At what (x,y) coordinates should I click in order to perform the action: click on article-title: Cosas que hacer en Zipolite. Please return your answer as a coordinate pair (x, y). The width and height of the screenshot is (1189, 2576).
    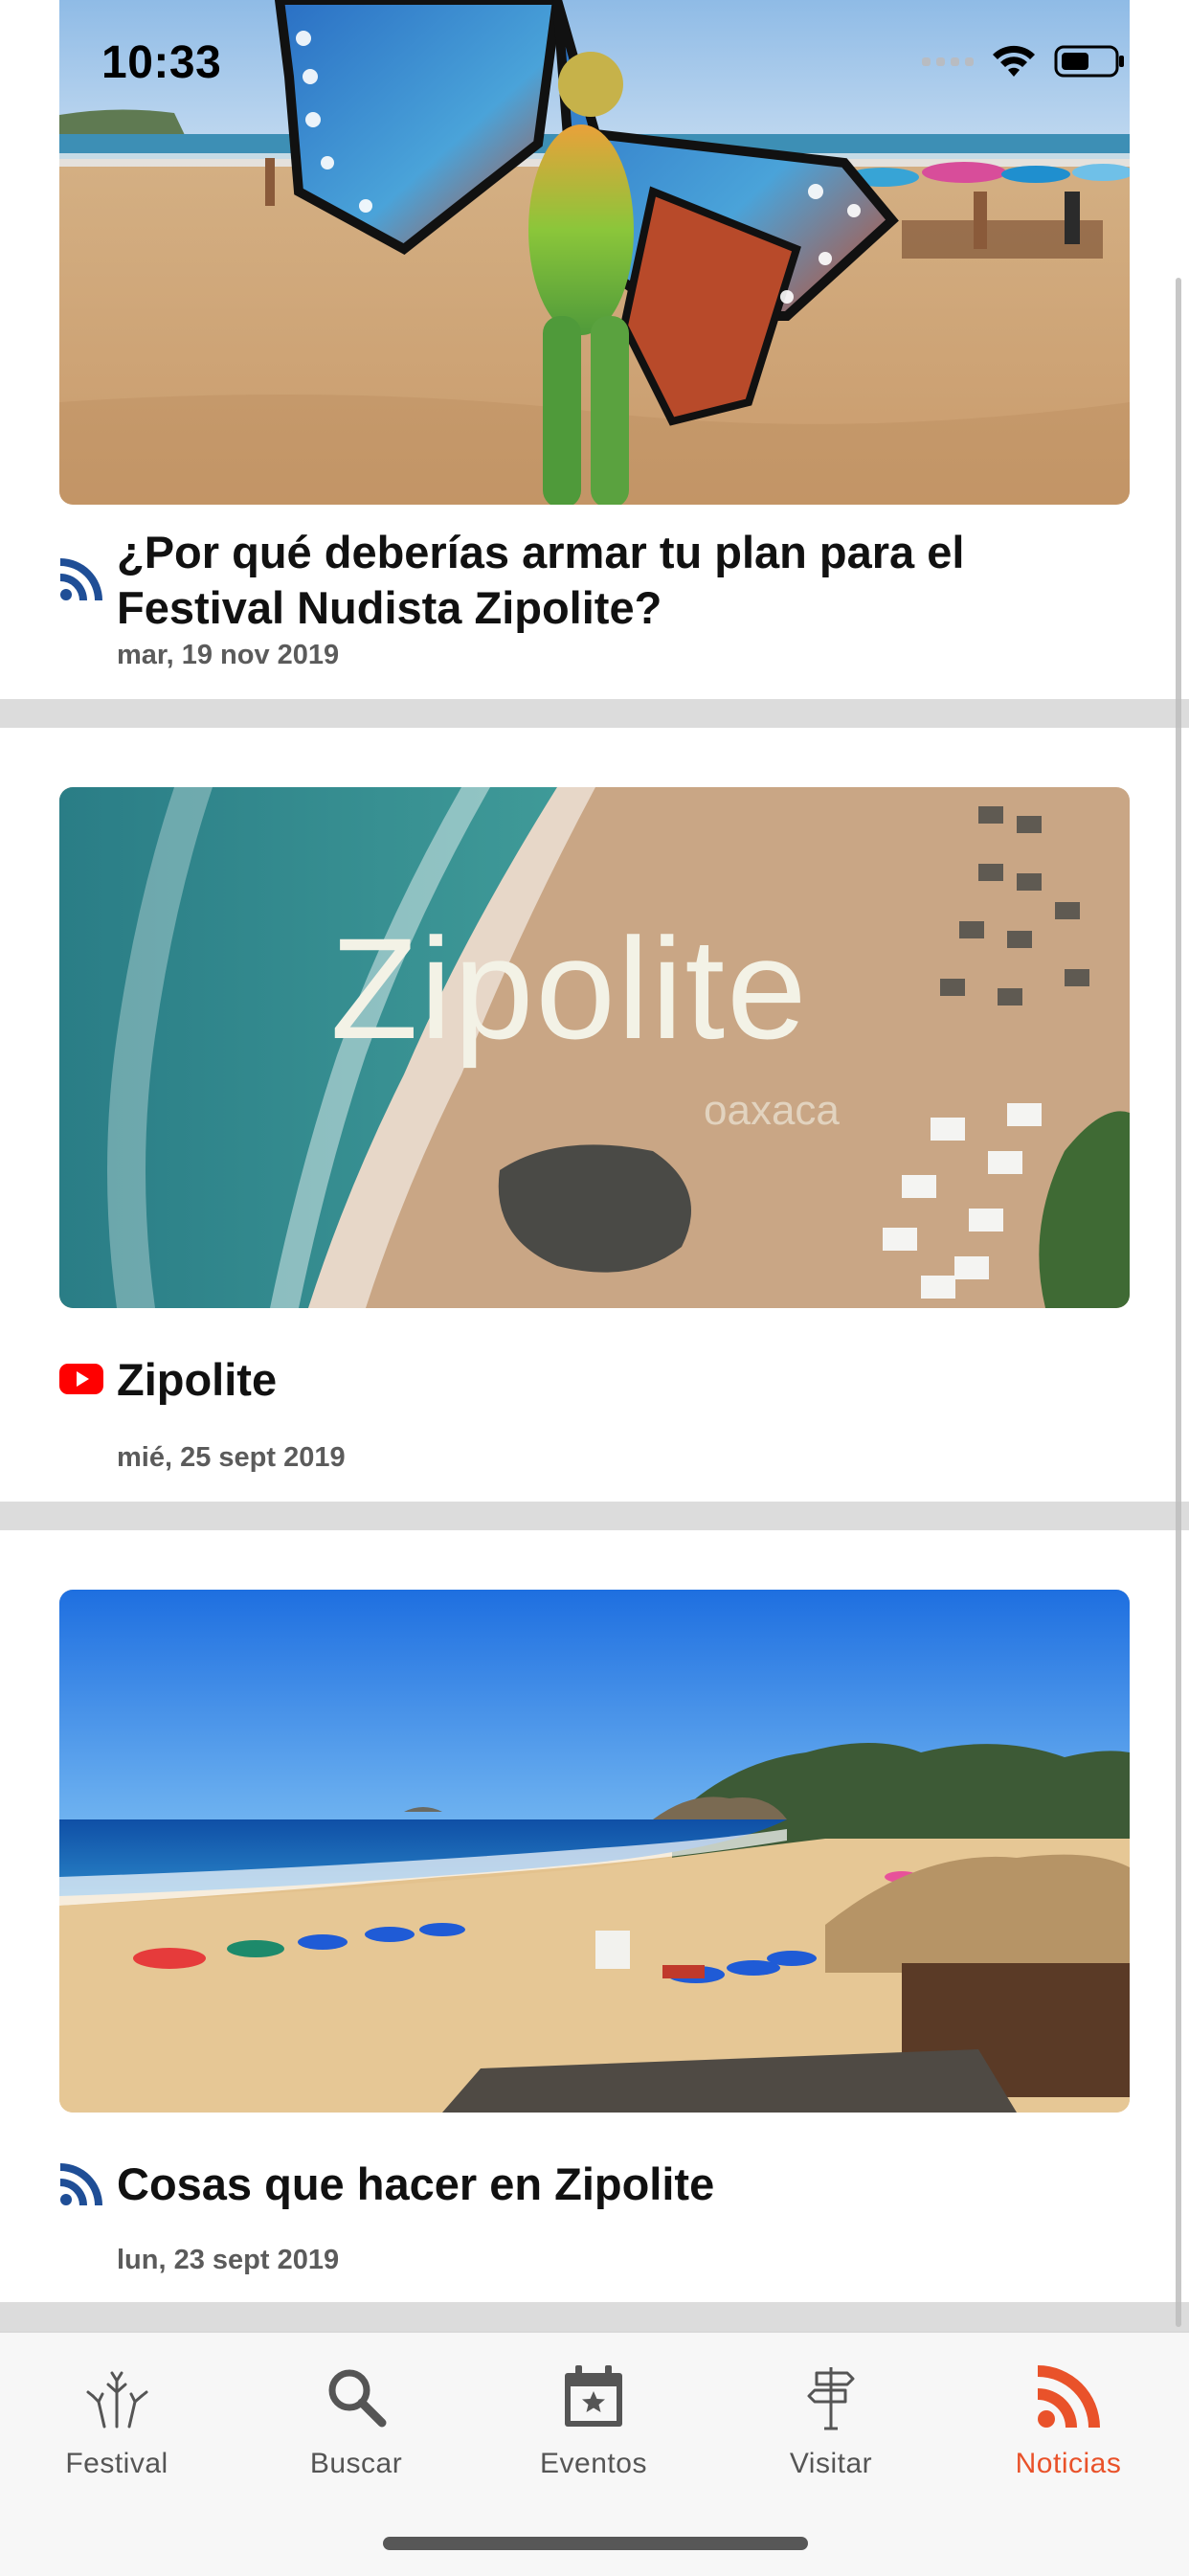
    Looking at the image, I should click on (415, 2184).